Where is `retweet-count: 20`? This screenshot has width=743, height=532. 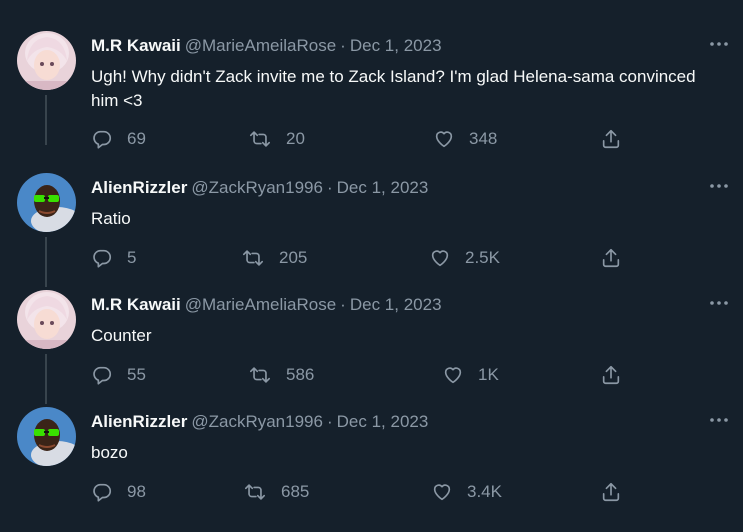
retweet-count: 20 is located at coordinates (295, 138).